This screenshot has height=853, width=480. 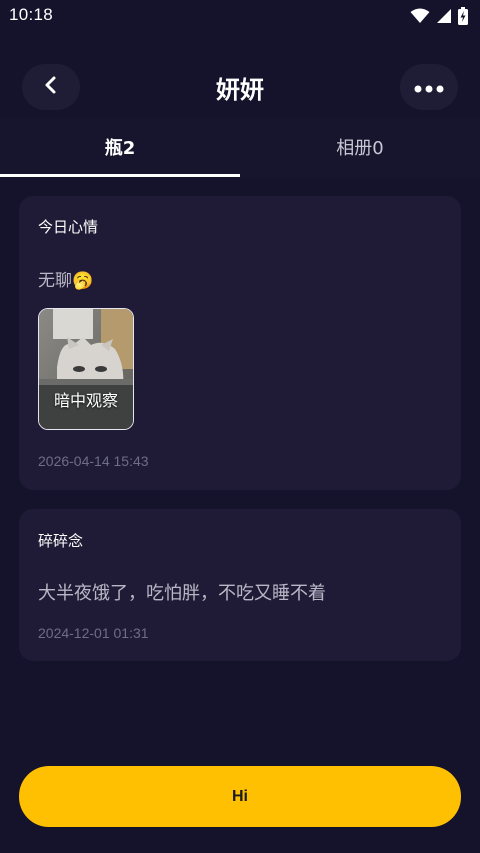 I want to click on battery-charging-icon, so click(x=463, y=16).